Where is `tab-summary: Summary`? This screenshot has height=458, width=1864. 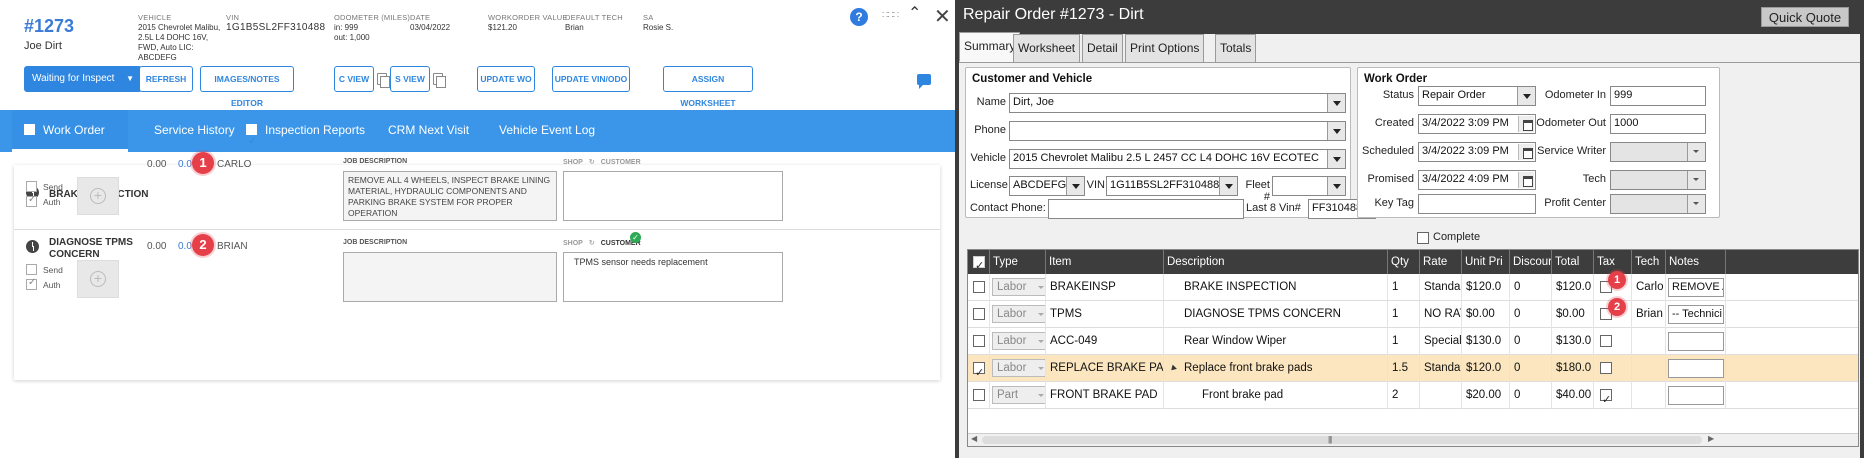
tab-summary: Summary is located at coordinates (990, 47).